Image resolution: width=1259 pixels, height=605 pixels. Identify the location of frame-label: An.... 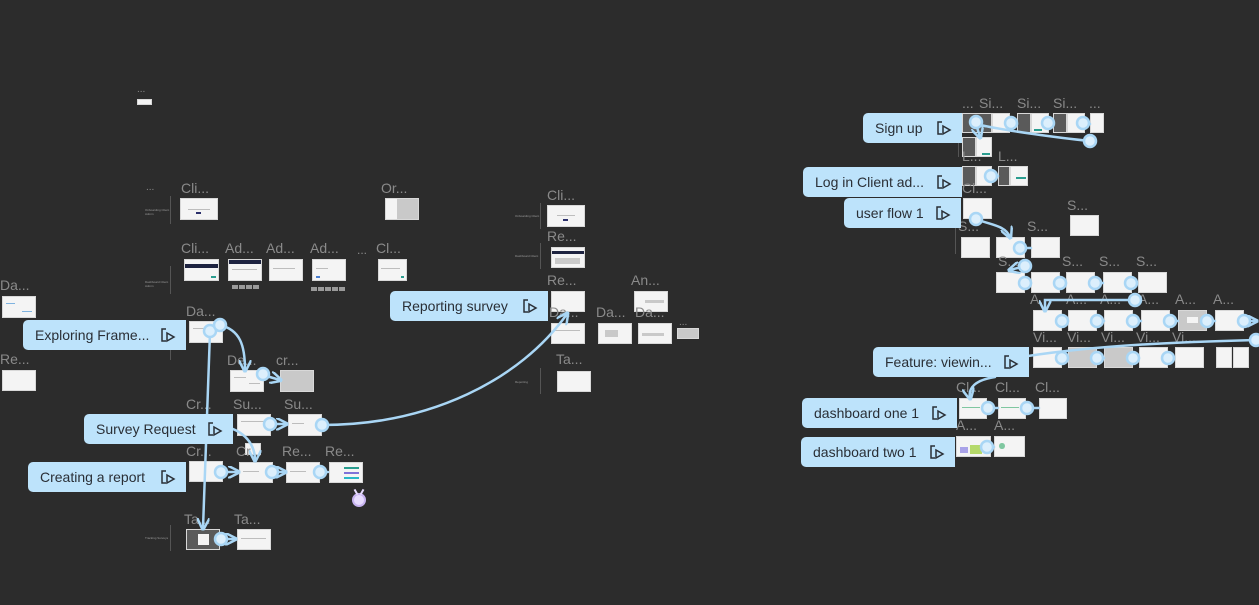
(645, 280).